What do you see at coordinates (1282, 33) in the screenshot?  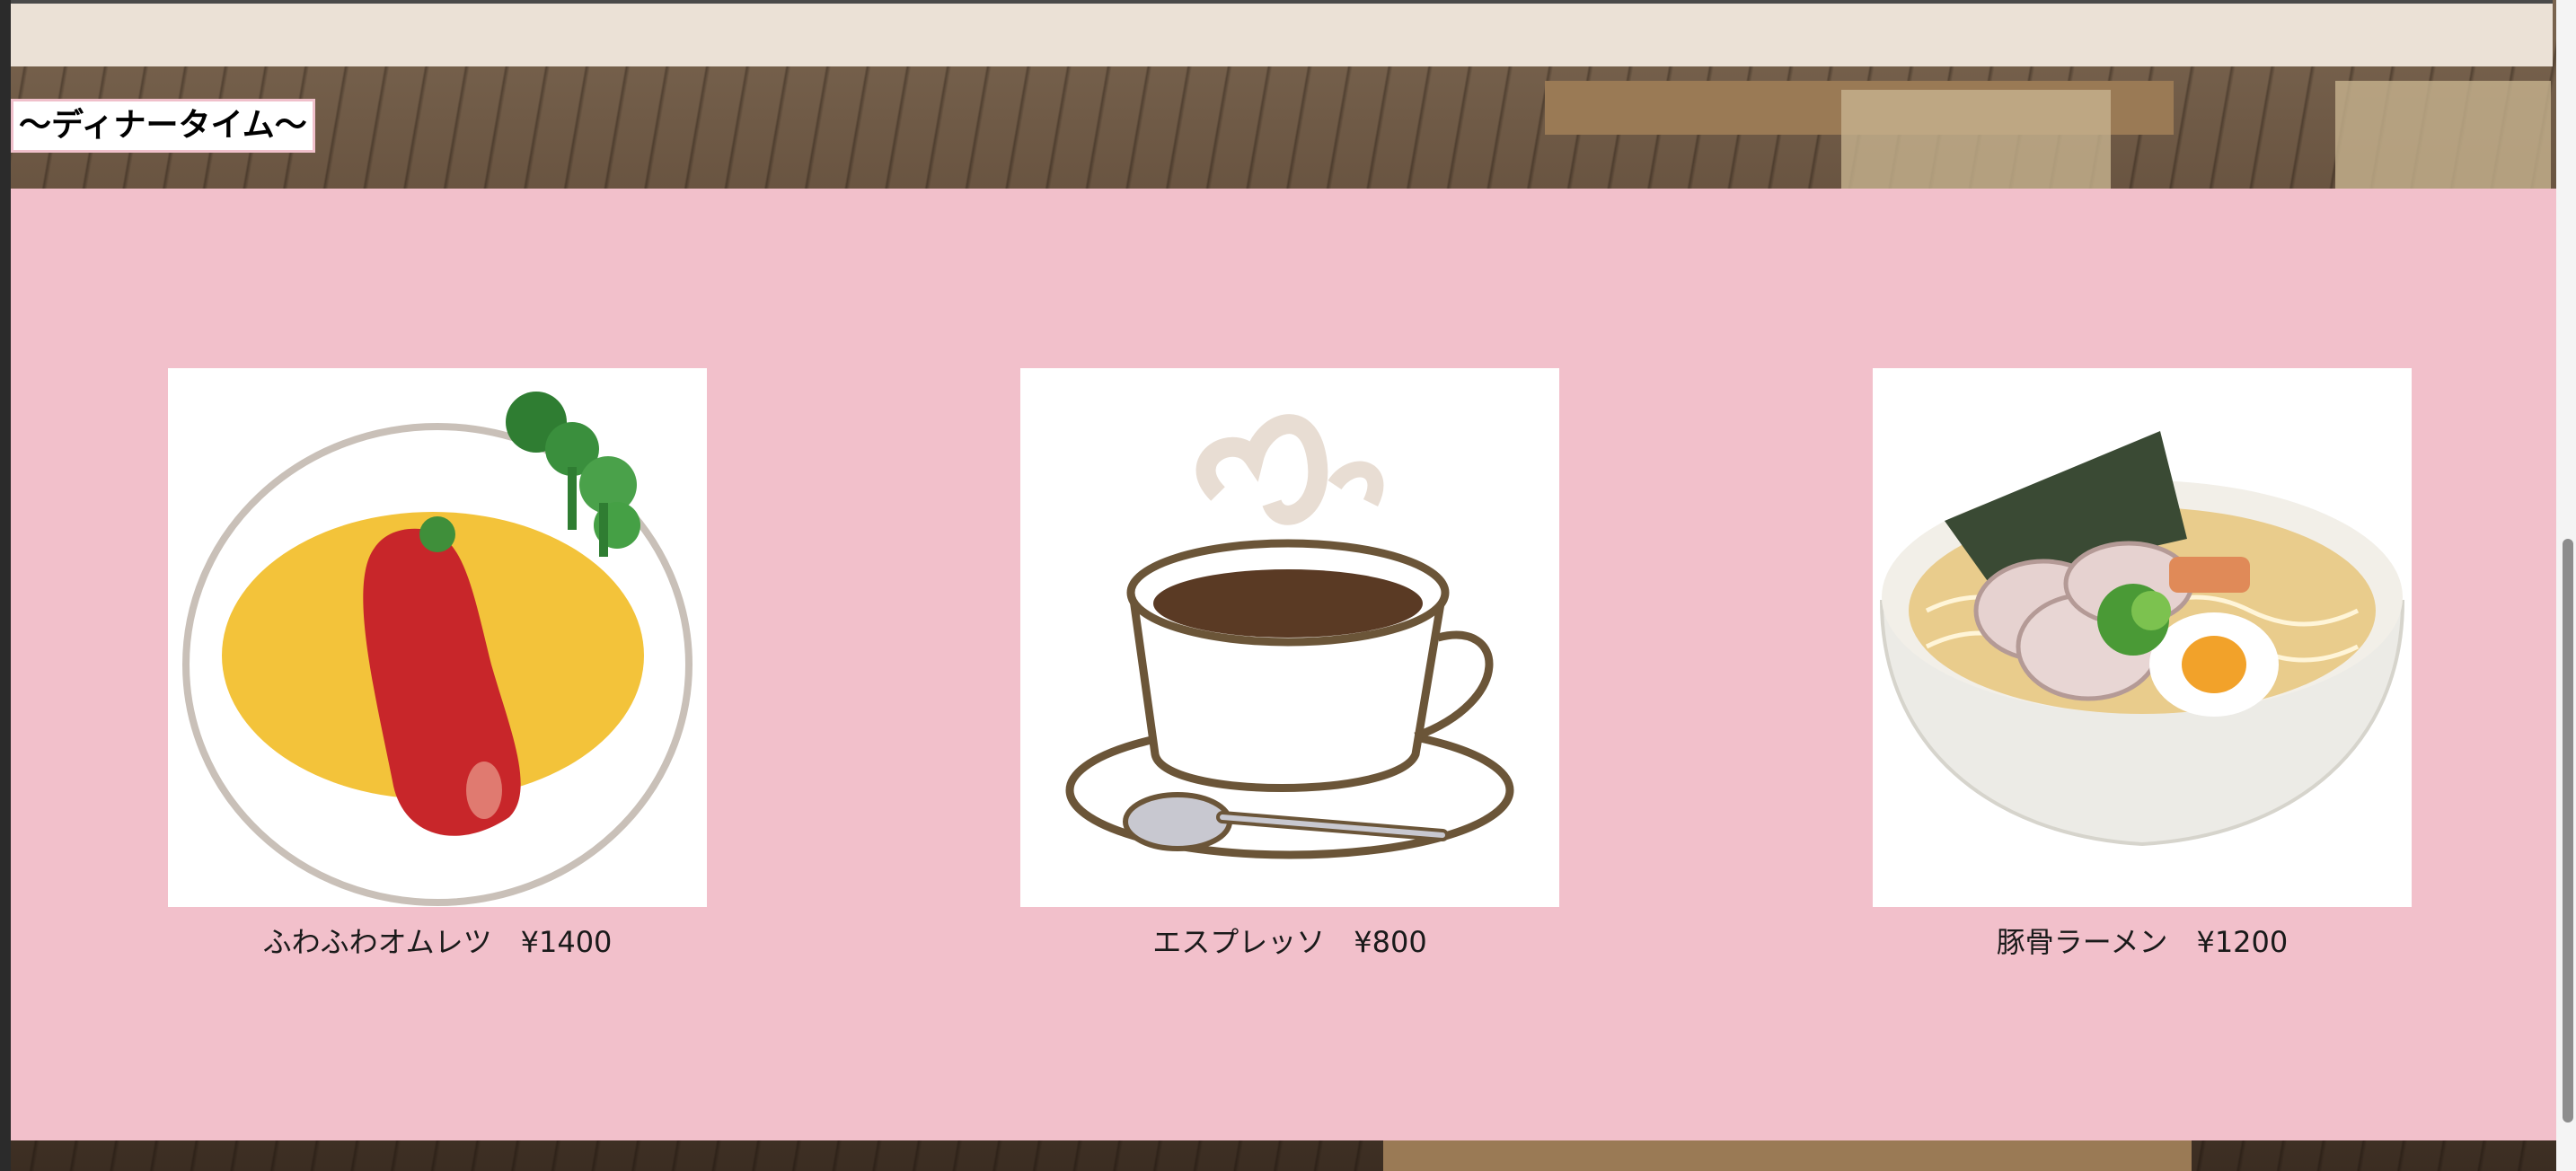 I see `header-bar` at bounding box center [1282, 33].